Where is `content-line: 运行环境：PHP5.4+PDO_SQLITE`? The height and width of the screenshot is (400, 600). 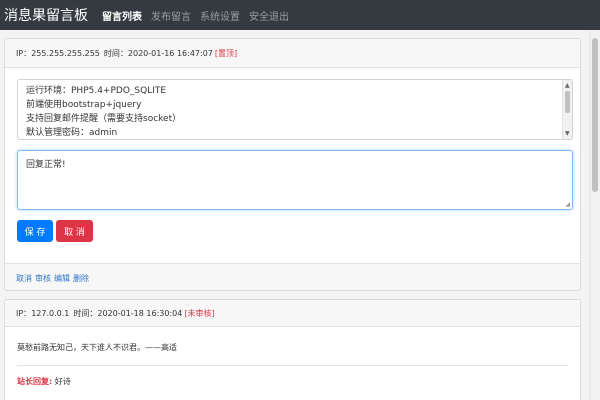
content-line: 运行环境：PHP5.4+PDO_SQLITE is located at coordinates (96, 91).